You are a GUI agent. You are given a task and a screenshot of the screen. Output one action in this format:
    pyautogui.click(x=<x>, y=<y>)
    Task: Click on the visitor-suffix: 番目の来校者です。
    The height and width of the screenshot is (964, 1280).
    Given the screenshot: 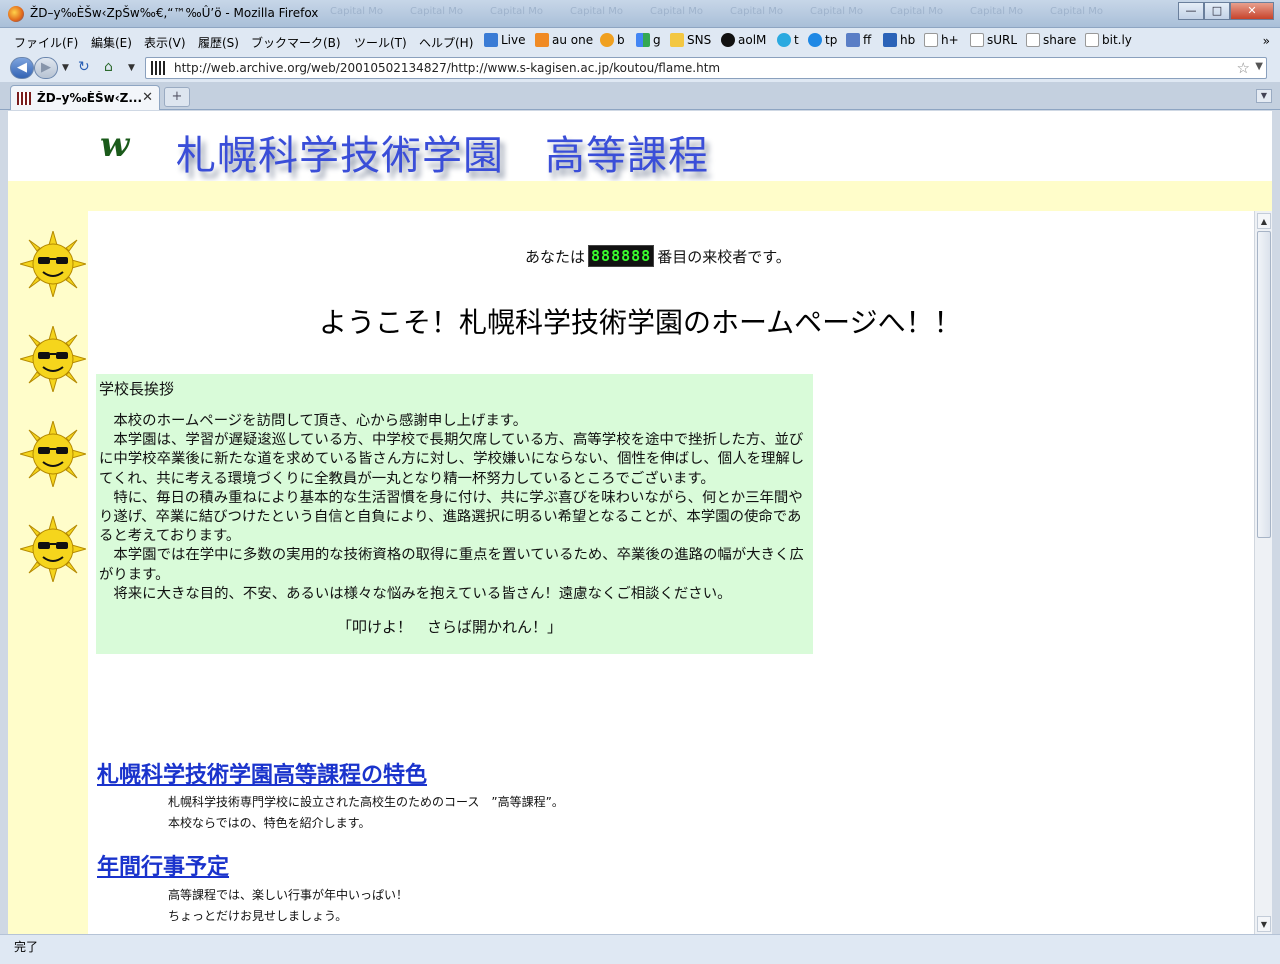 What is the action you would take?
    pyautogui.click(x=724, y=256)
    